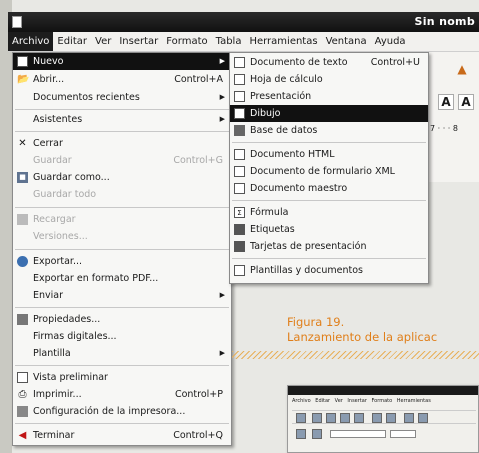 The image size is (479, 453). Describe the element at coordinates (239, 246) in the screenshot. I see `business-cards-icon` at that location.